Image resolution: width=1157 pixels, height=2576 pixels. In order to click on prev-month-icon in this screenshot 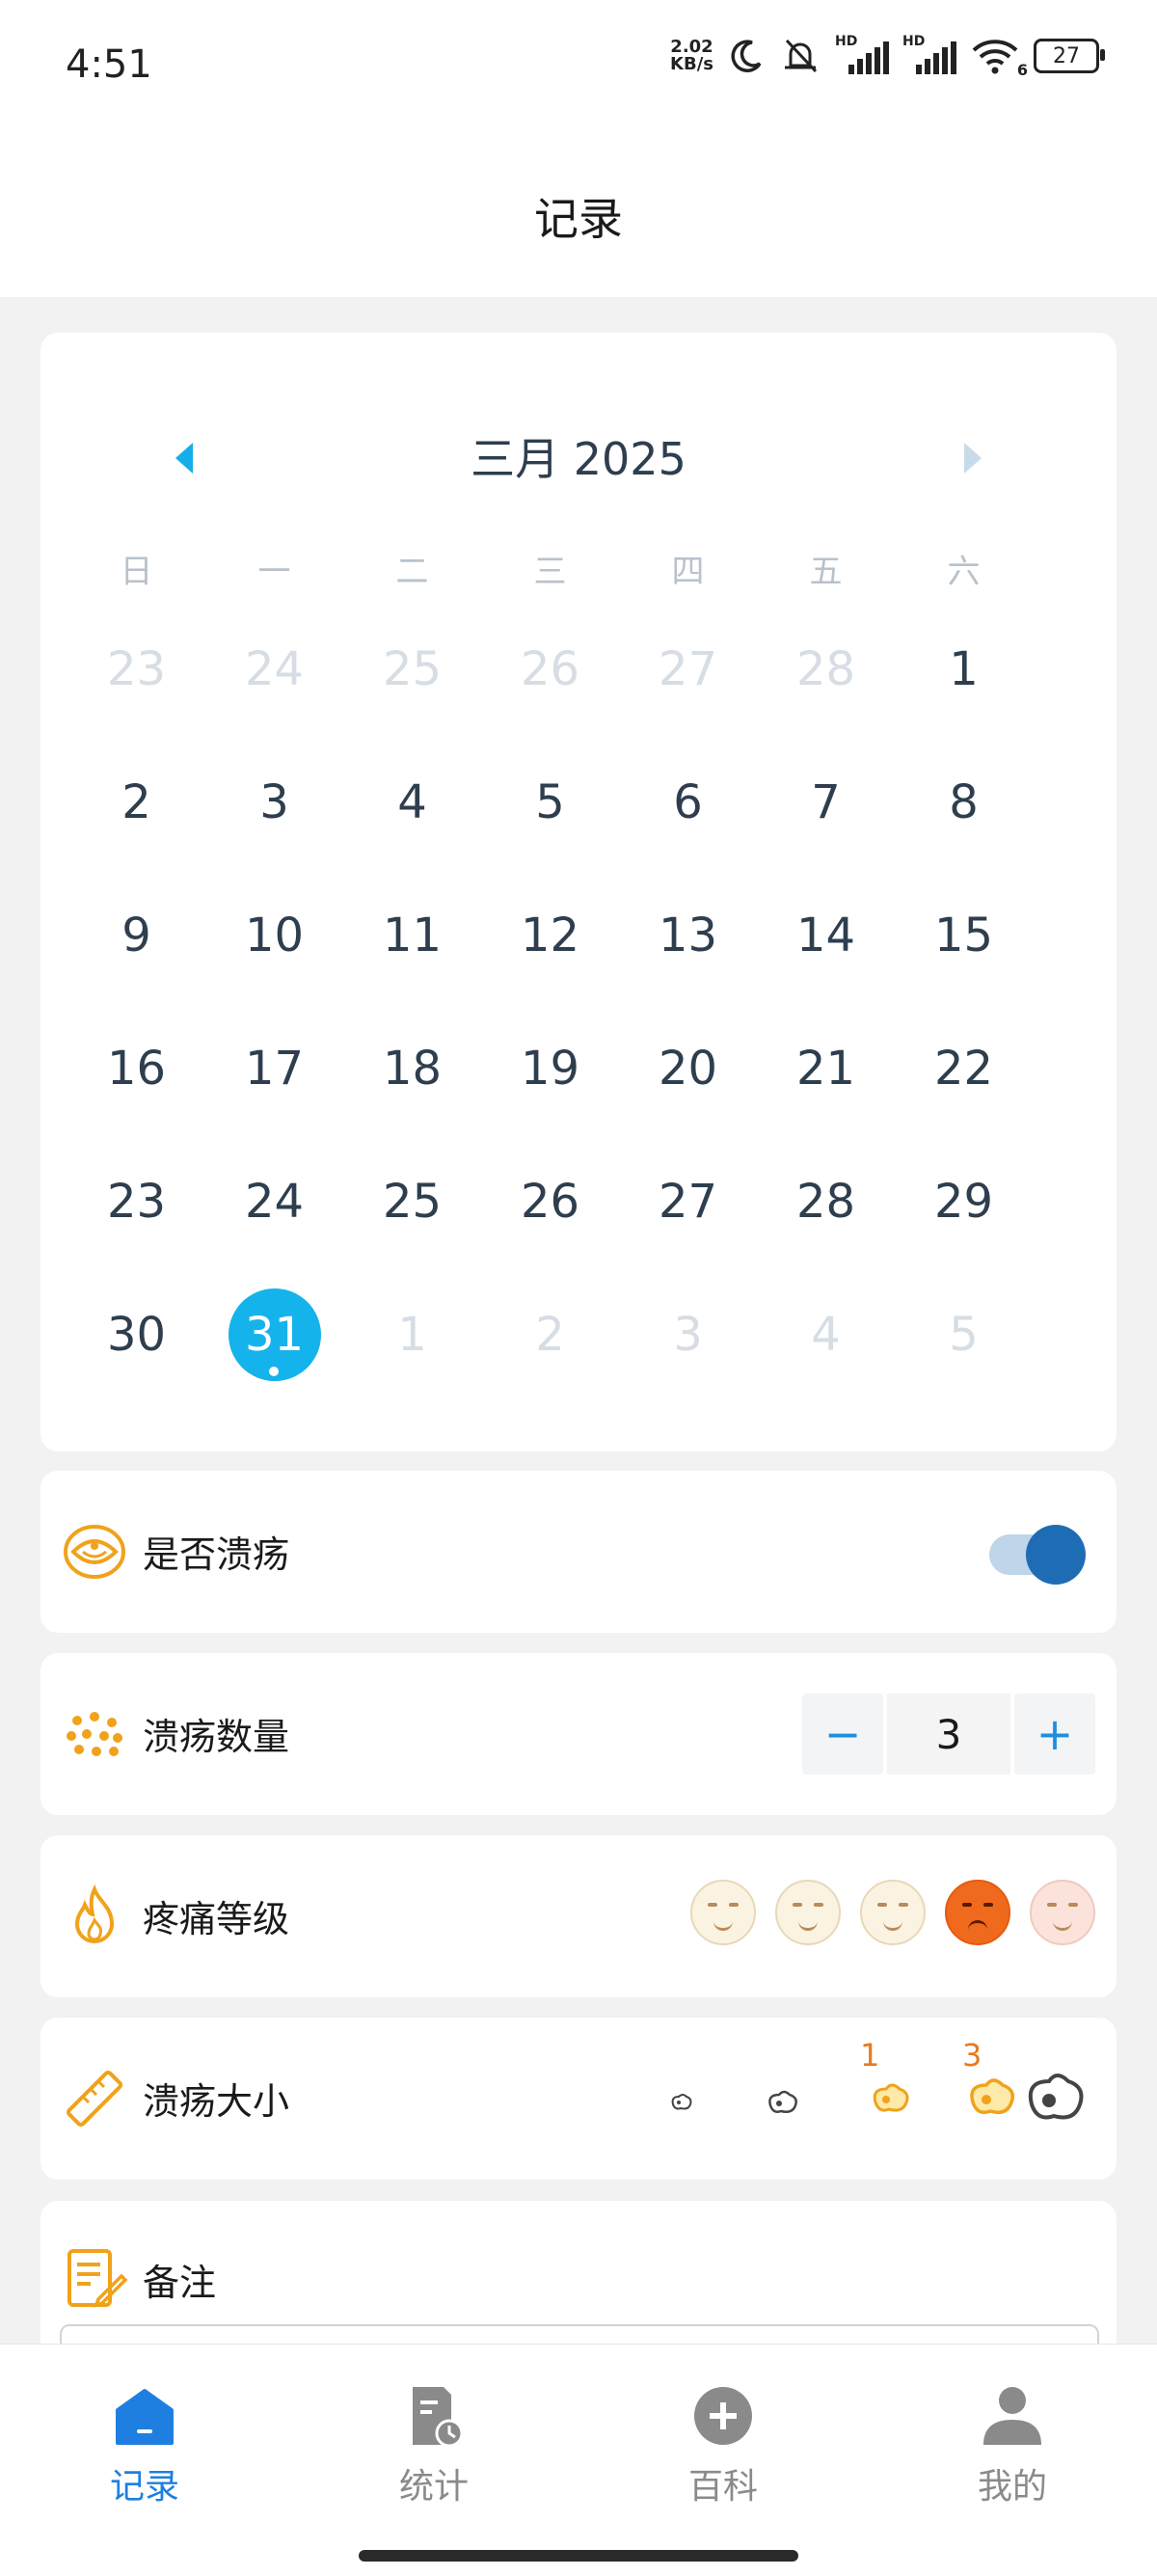, I will do `click(184, 458)`.